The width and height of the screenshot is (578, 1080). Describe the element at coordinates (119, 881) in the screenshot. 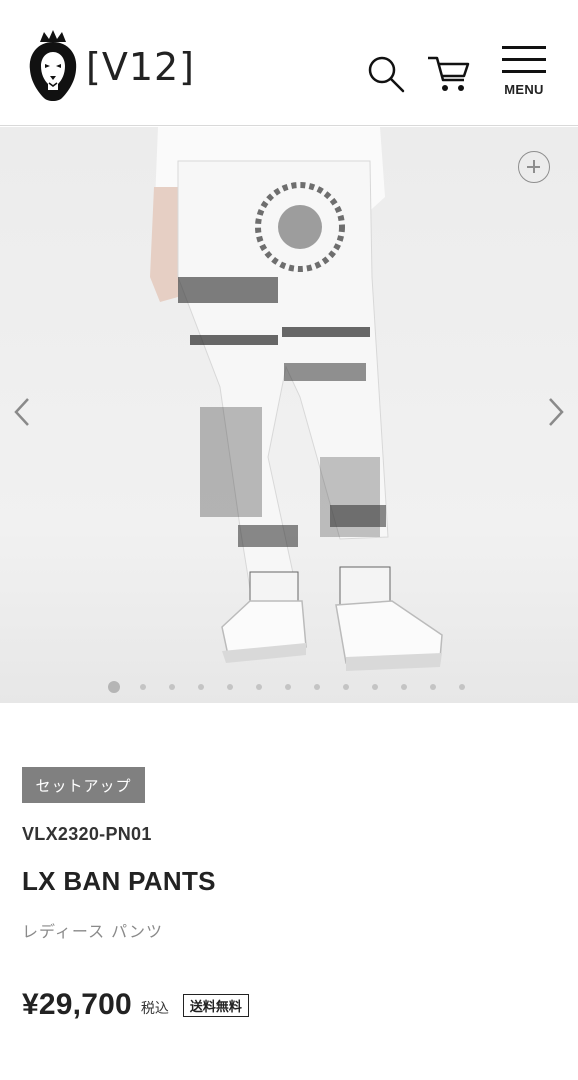

I see `product-title: LX BAN PANTS` at that location.